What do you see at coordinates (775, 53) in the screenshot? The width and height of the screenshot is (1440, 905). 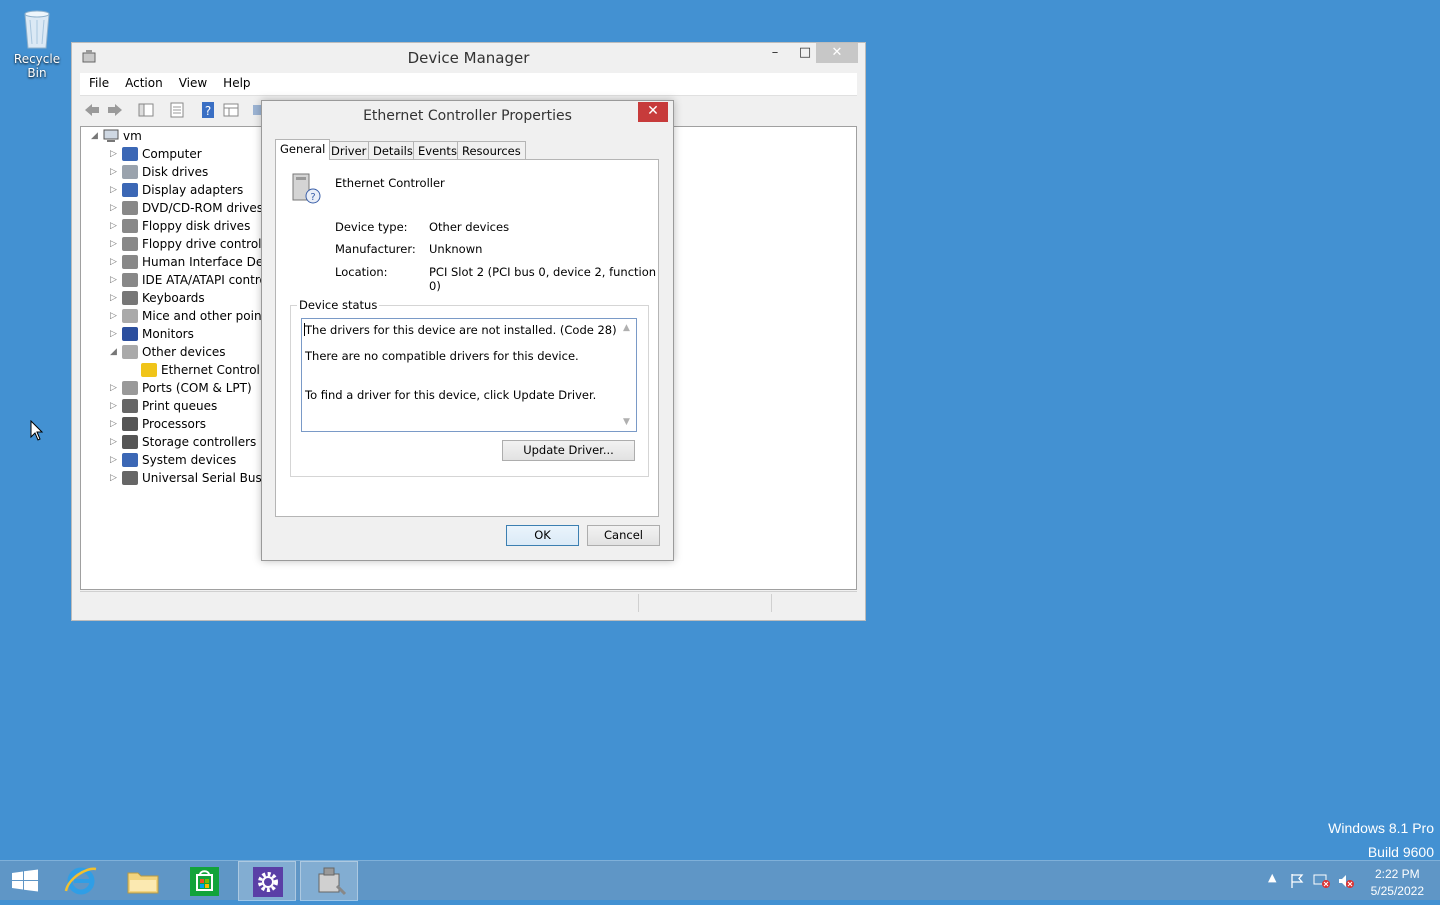 I see `minimize-button: –` at bounding box center [775, 53].